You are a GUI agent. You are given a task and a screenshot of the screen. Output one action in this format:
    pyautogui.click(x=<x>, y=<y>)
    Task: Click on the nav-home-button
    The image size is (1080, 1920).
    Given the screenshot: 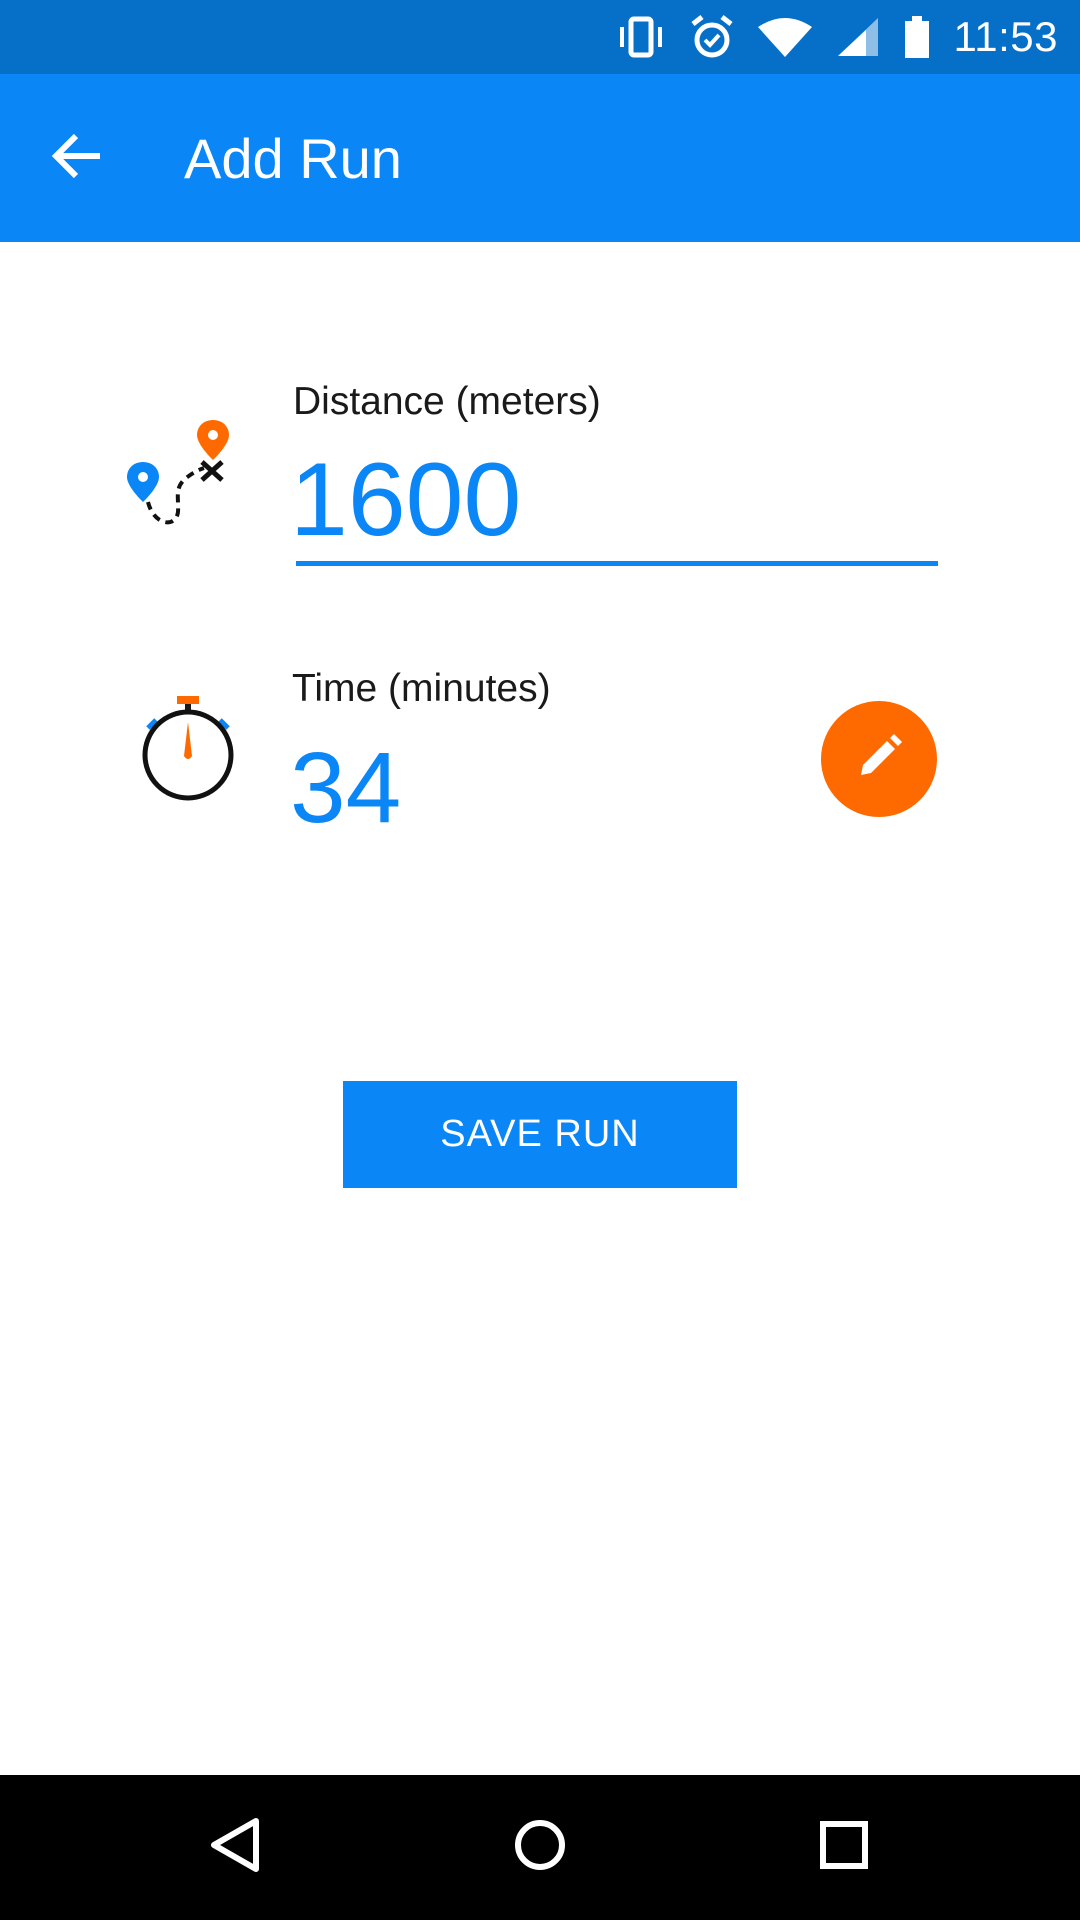 What is the action you would take?
    pyautogui.click(x=540, y=1847)
    